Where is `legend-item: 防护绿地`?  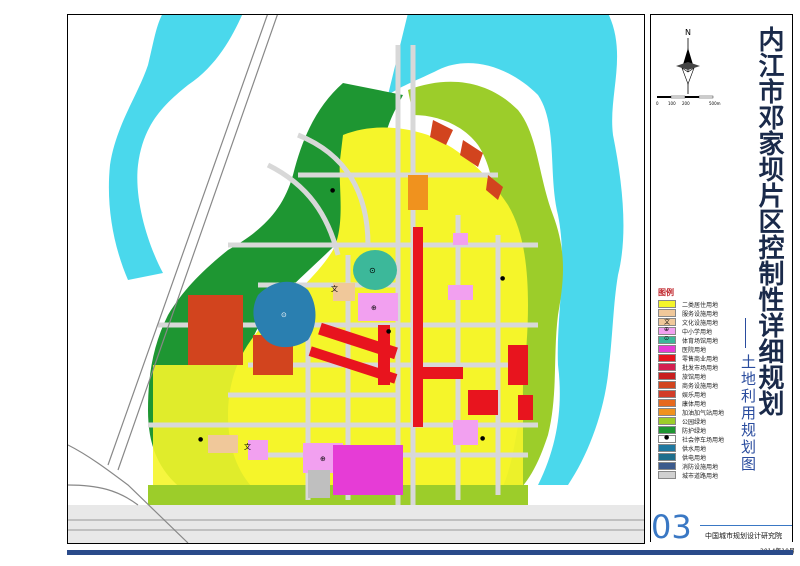
legend-item: 防护绿地 is located at coordinates (698, 430).